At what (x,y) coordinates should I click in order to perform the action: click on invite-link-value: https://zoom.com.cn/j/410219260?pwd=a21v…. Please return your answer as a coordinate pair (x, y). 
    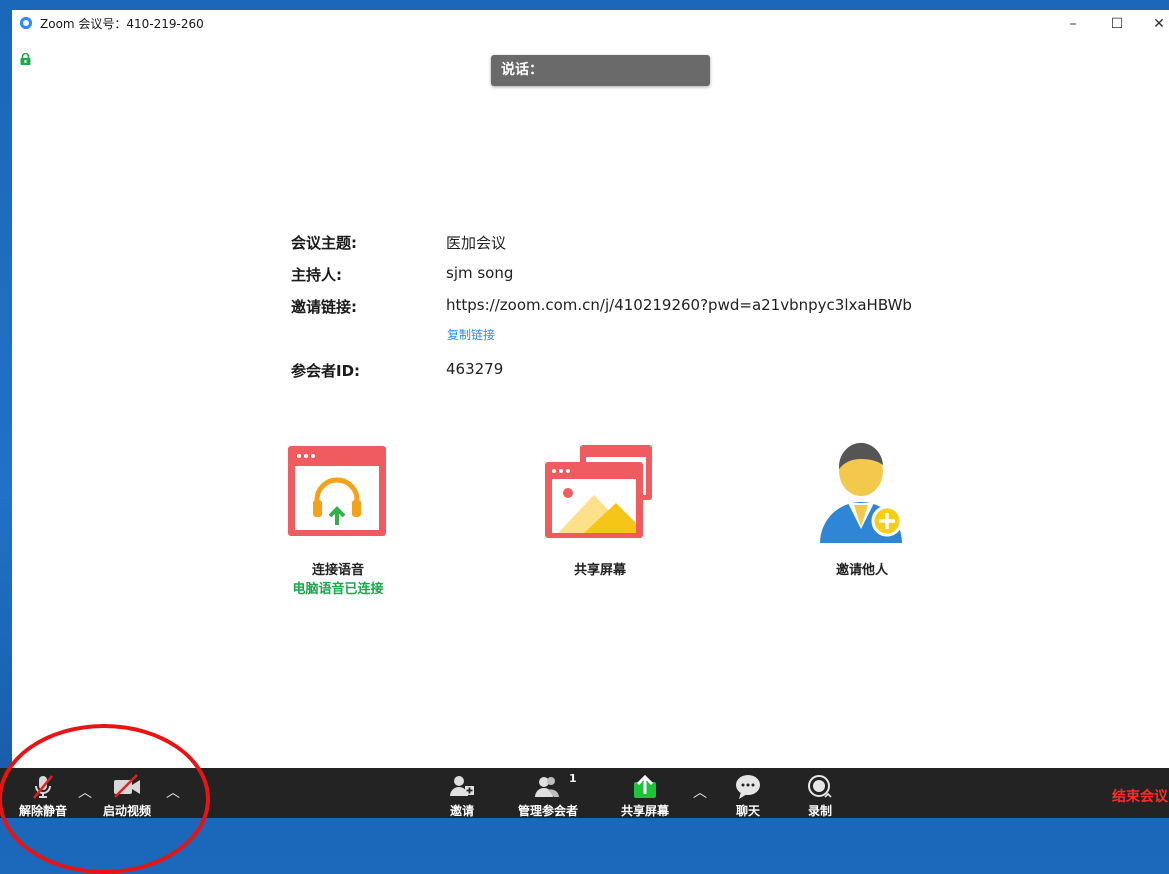
    Looking at the image, I should click on (678, 305).